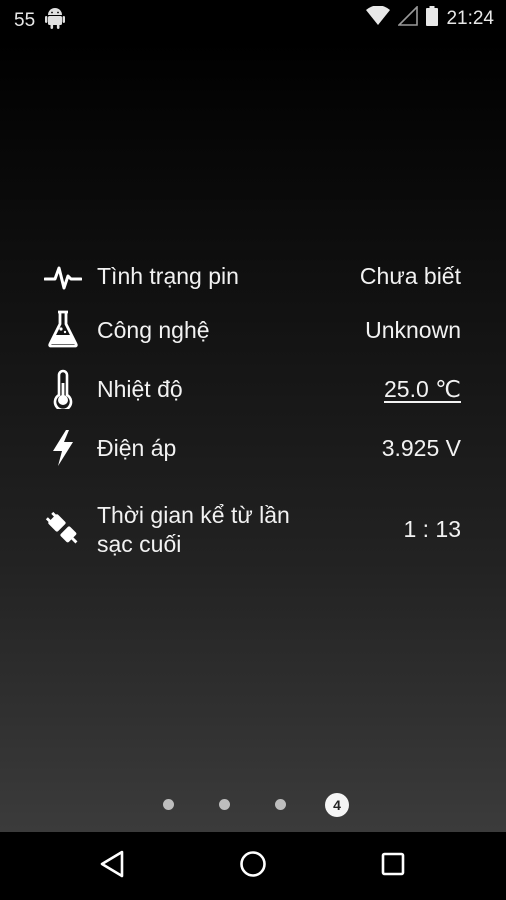 This screenshot has height=900, width=506. I want to click on notification-count: 55, so click(25, 20).